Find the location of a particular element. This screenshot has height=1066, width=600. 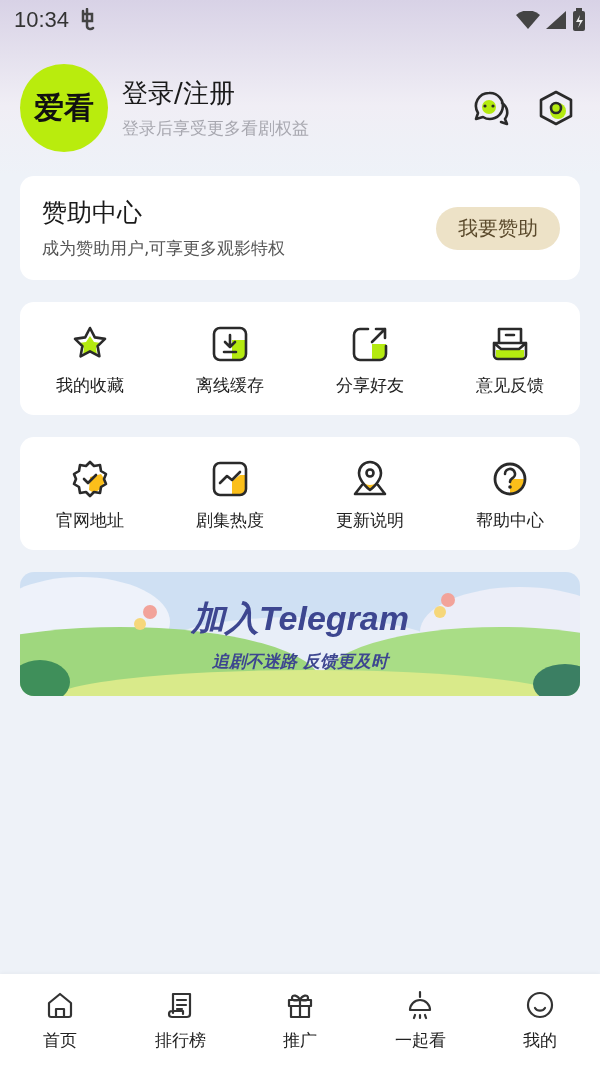

menu-item-label: 帮助中心 is located at coordinates (510, 520).